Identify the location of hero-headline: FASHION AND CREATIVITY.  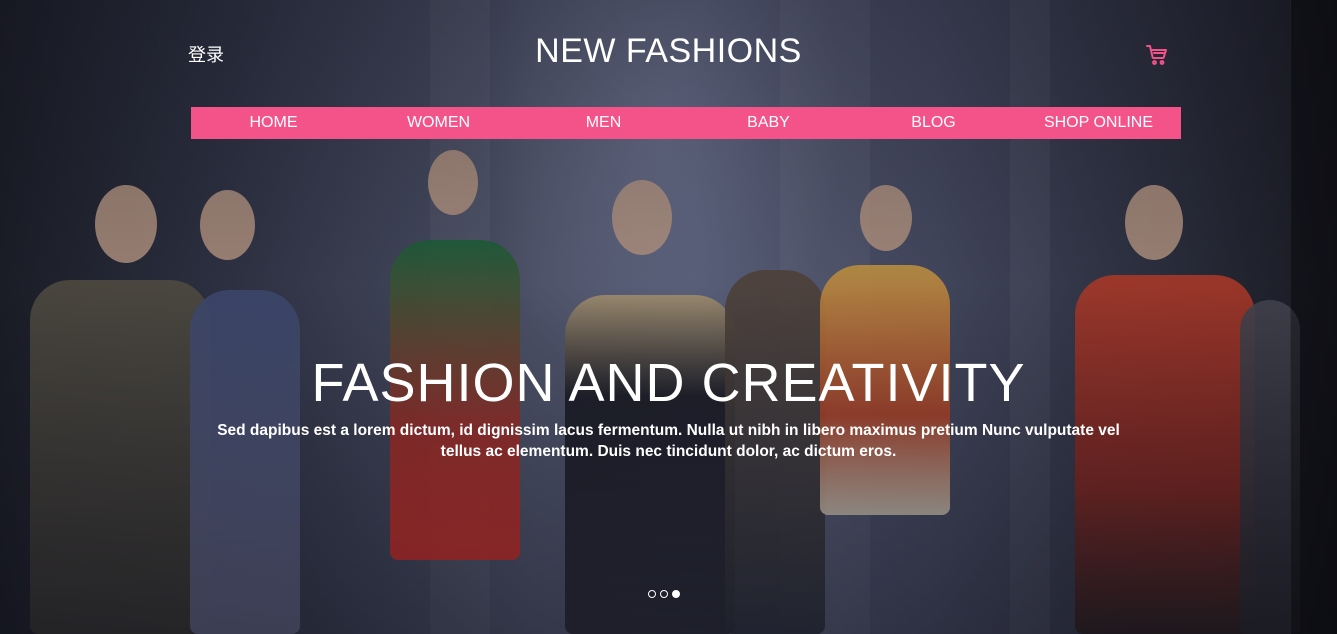
(668, 383).